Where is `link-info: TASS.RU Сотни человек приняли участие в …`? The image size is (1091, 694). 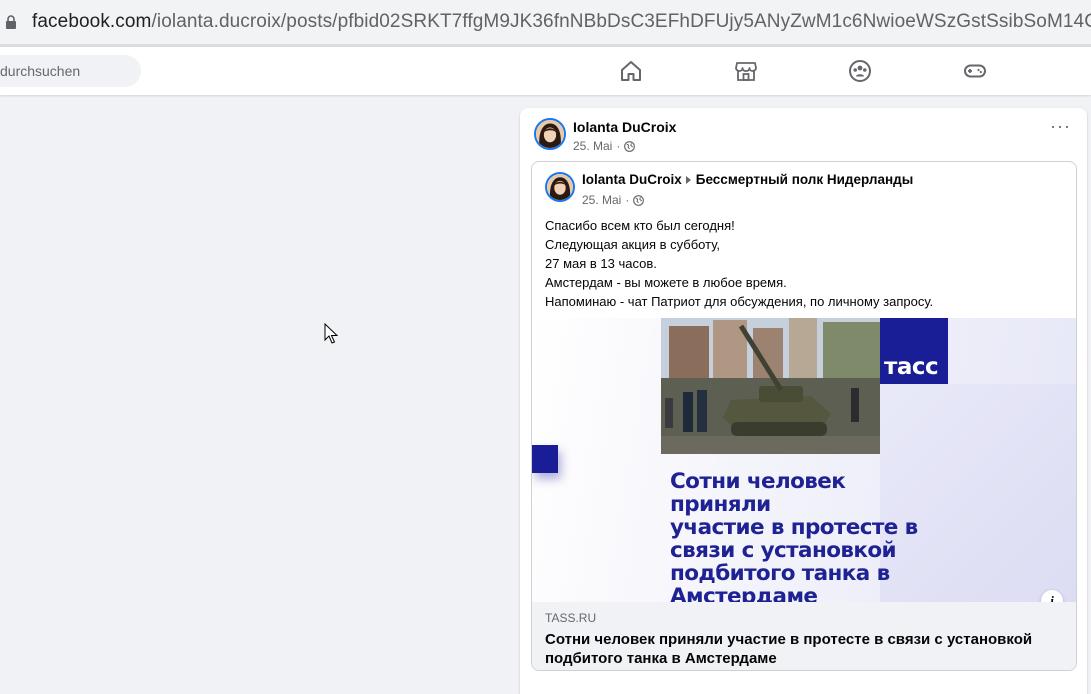
link-info: TASS.RU Сотни человек приняли участие в … is located at coordinates (804, 636).